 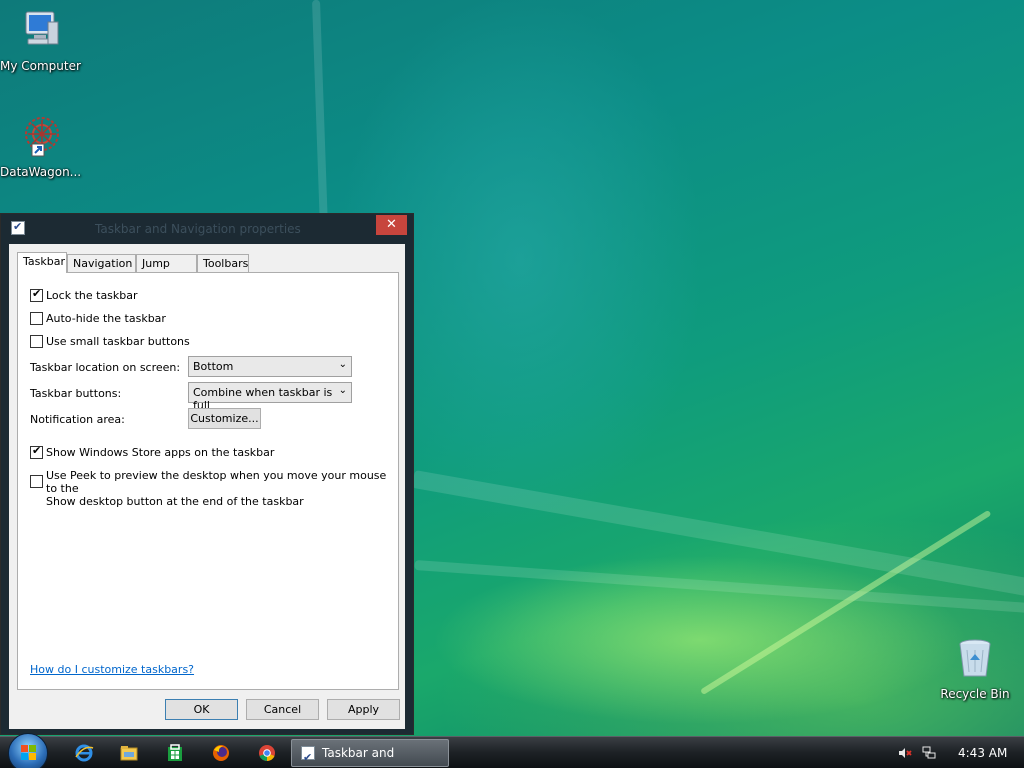 I want to click on dialog-app-icon, so click(x=18, y=227).